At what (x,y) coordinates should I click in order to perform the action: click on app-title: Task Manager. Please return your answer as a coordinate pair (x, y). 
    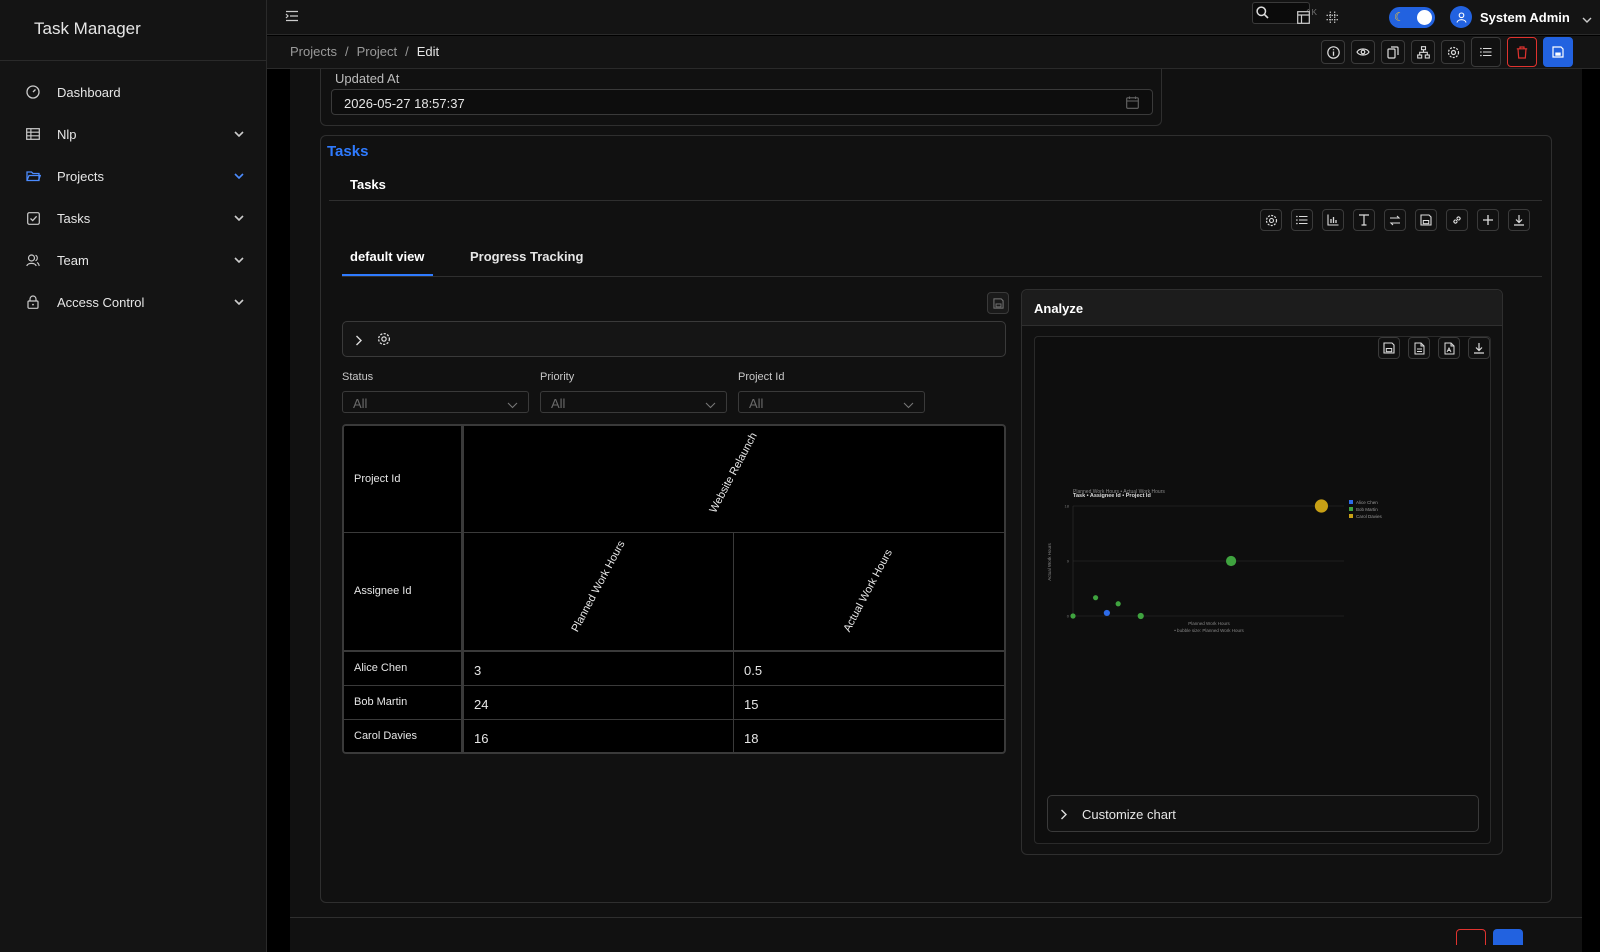
    Looking at the image, I should click on (133, 30).